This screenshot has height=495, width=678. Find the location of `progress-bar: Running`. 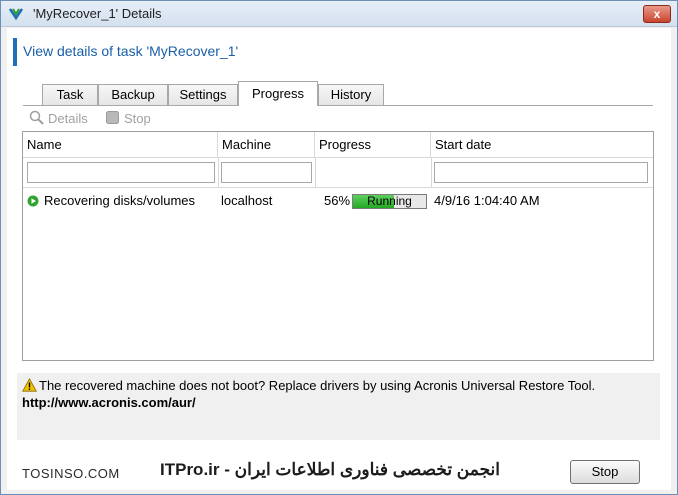

progress-bar: Running is located at coordinates (389, 201).